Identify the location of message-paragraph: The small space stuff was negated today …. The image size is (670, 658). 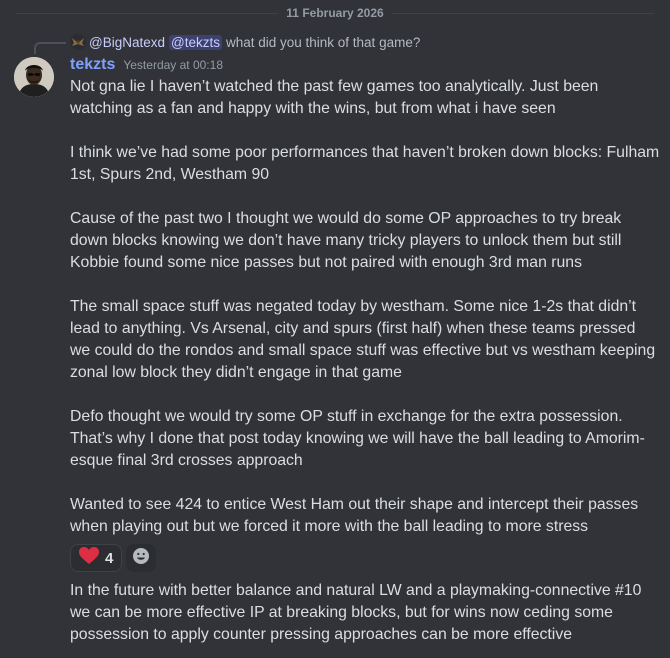
(363, 339).